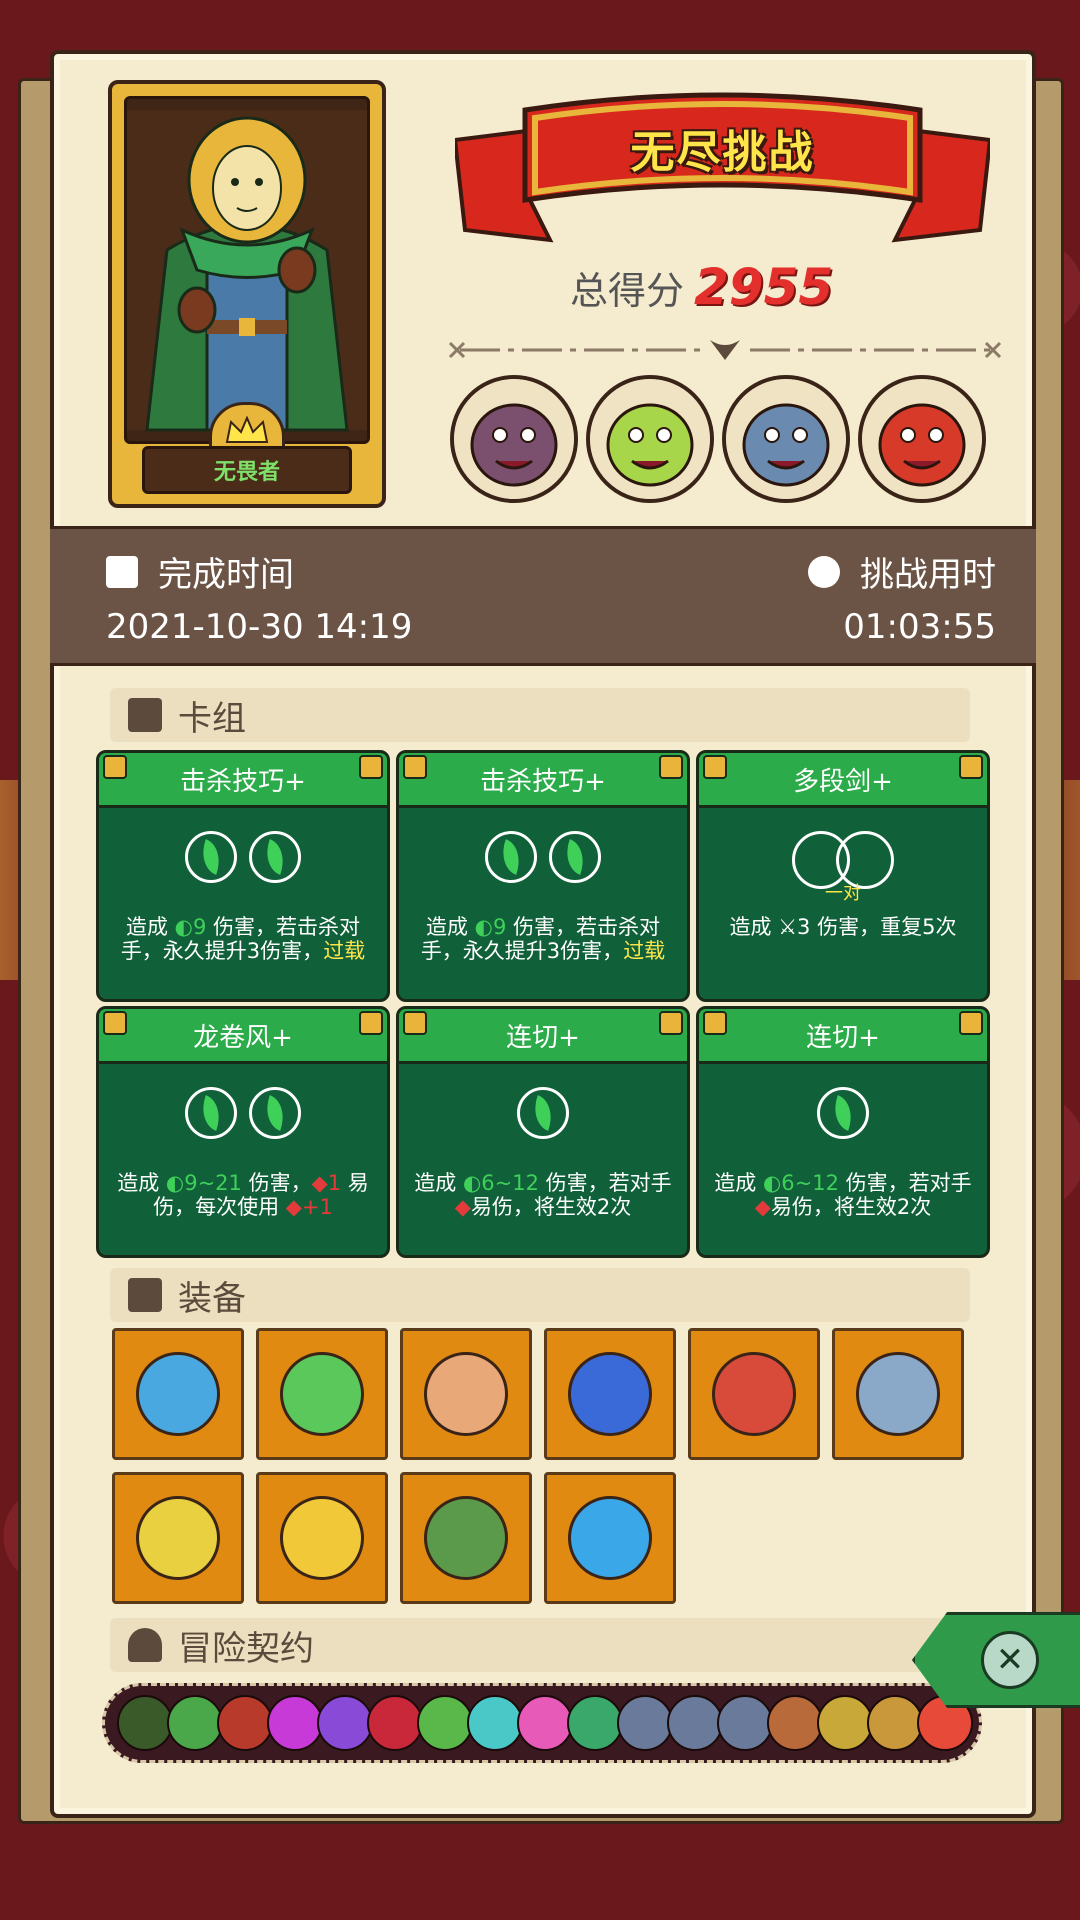 This screenshot has width=1080, height=1920. I want to click on pumpkin-shield-icon, so click(178, 1394).